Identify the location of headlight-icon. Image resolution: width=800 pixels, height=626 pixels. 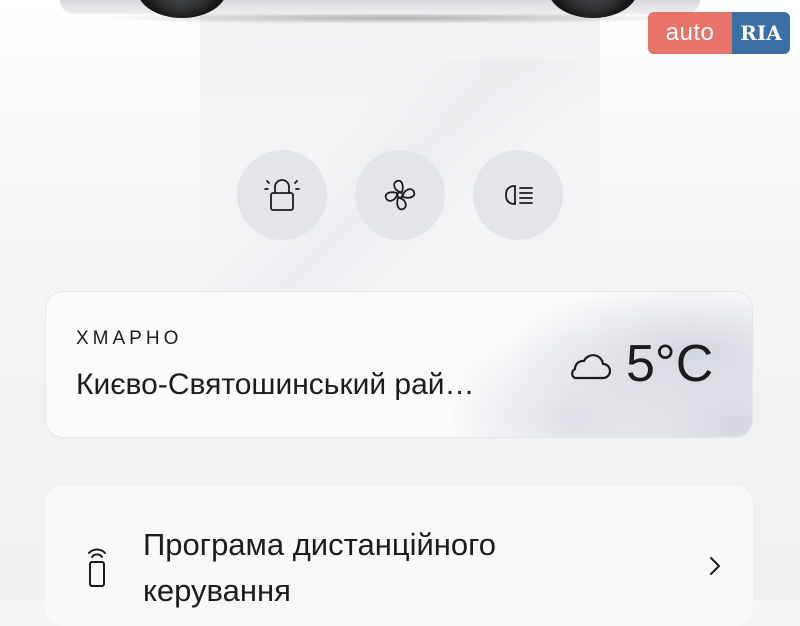
(519, 195).